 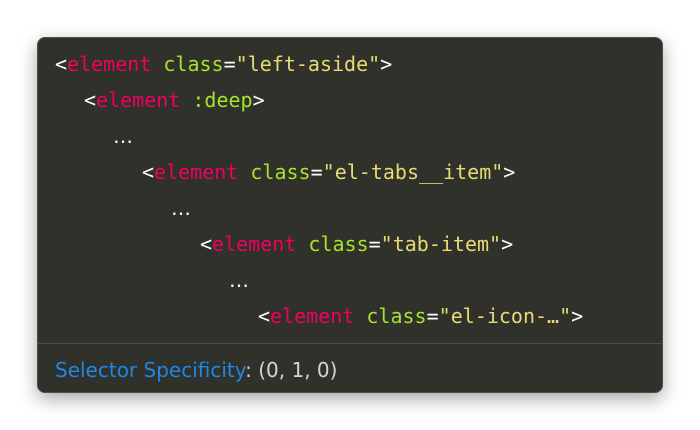 I want to click on dom-path-line: <element class="el-icon-…">, so click(x=420, y=316).